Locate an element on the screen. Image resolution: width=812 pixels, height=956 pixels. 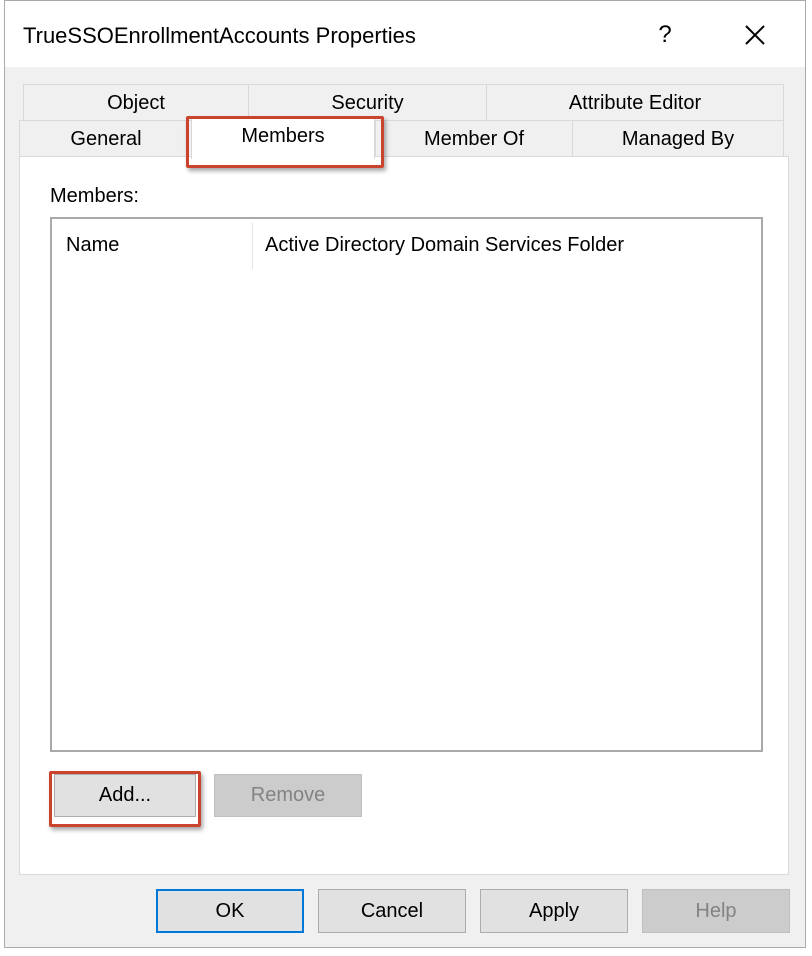
close-icon is located at coordinates (755, 35).